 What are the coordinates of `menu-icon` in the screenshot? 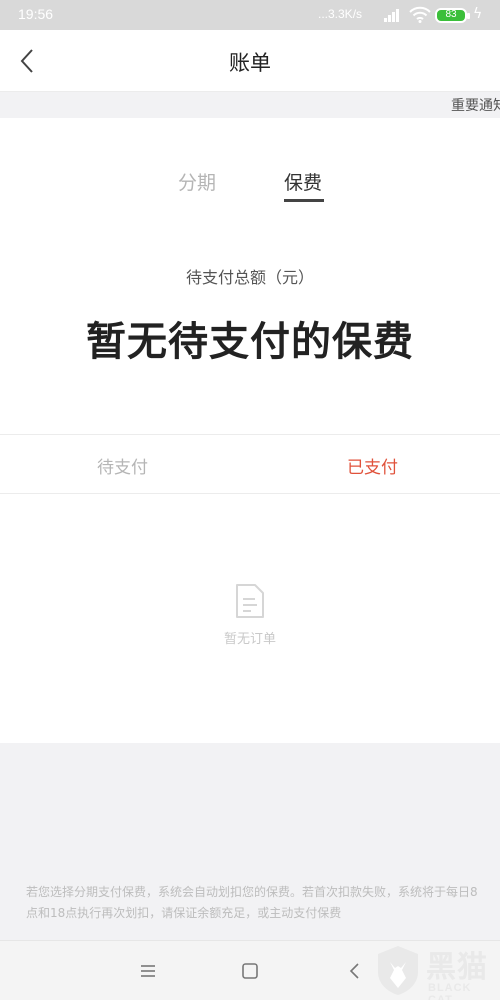 It's located at (148, 971).